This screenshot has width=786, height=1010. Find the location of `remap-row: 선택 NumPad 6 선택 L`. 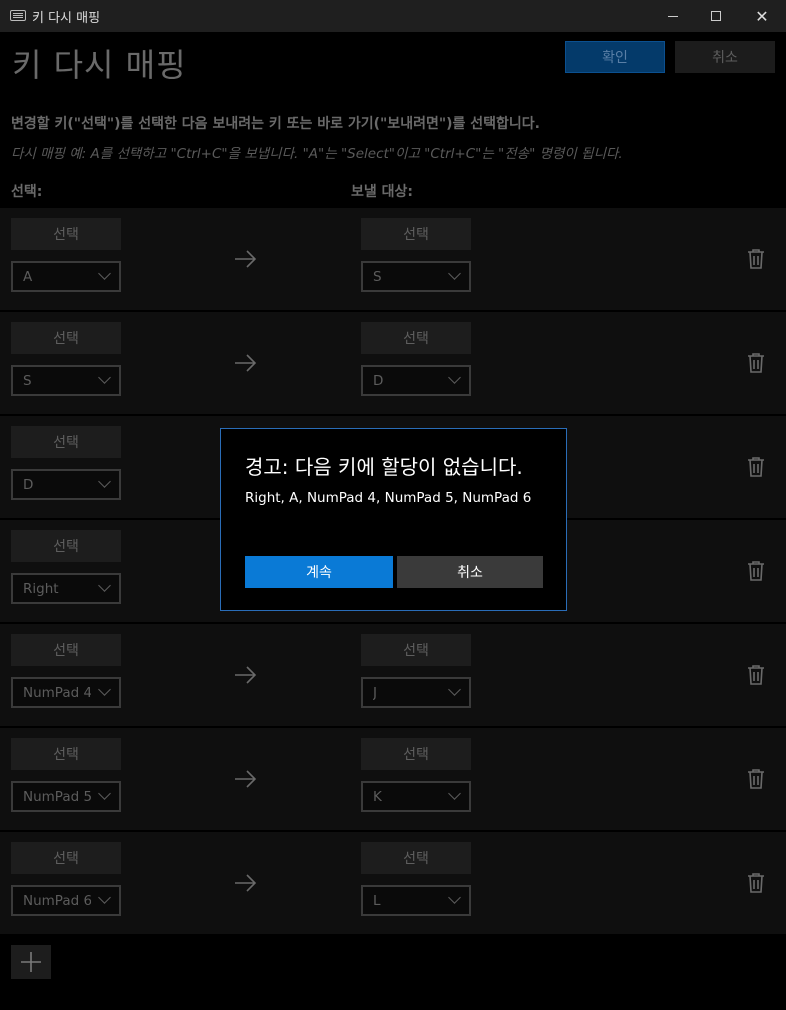

remap-row: 선택 NumPad 6 선택 L is located at coordinates (393, 883).